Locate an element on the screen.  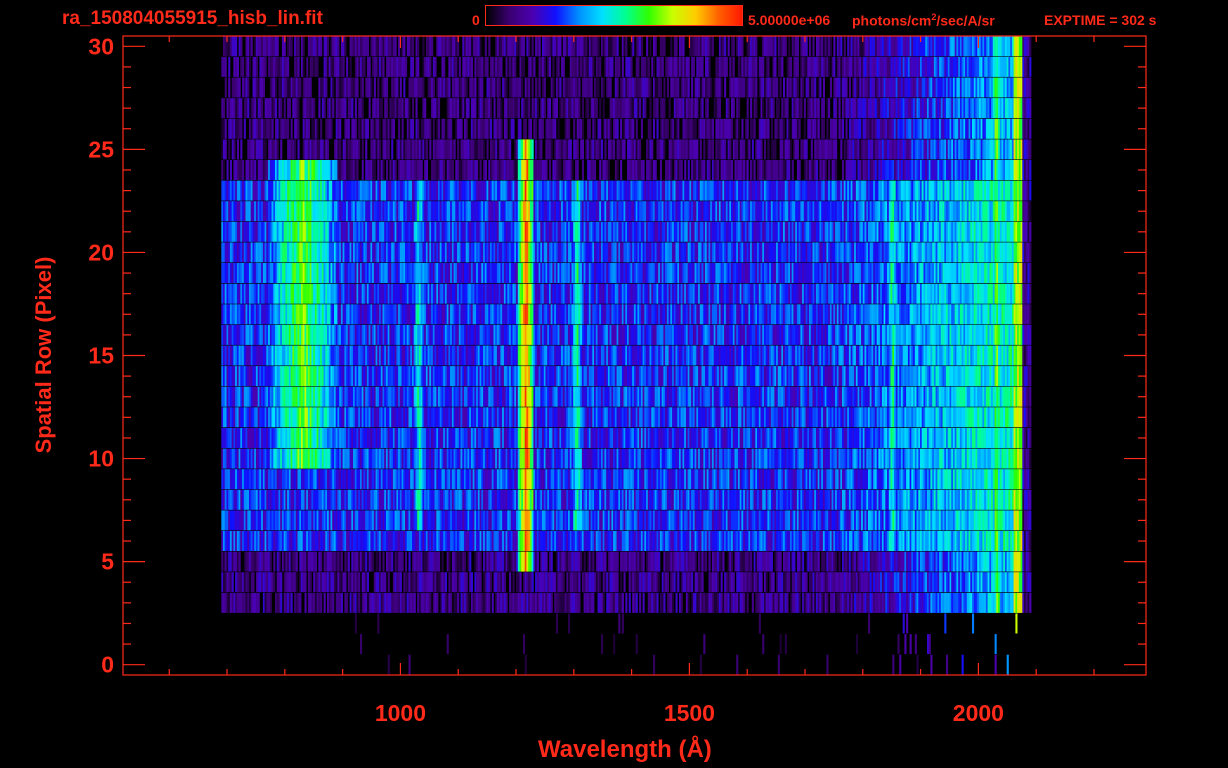
y-tick-label: 20 is located at coordinates (101, 252).